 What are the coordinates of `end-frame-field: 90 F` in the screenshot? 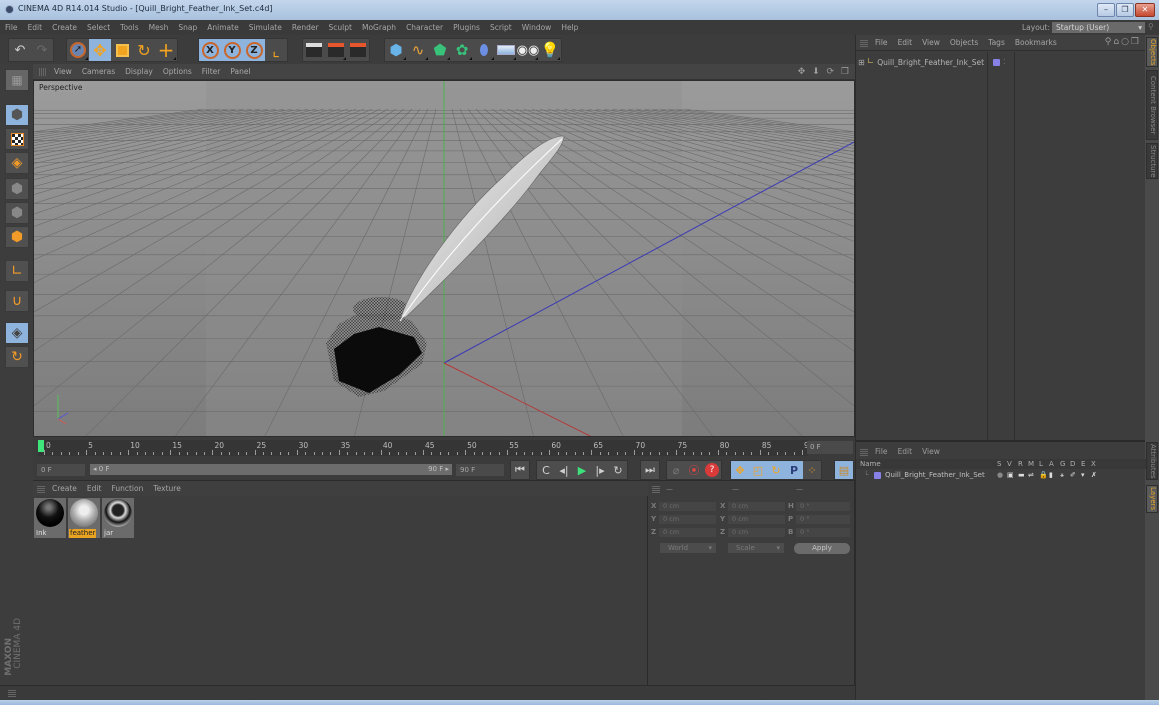 It's located at (480, 470).